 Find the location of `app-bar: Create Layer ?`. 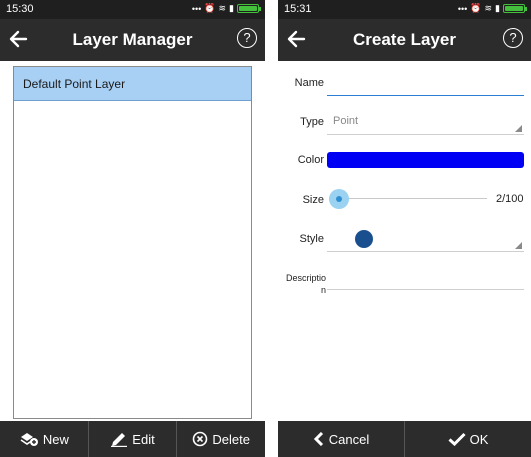

app-bar: Create Layer ? is located at coordinates (404, 40).